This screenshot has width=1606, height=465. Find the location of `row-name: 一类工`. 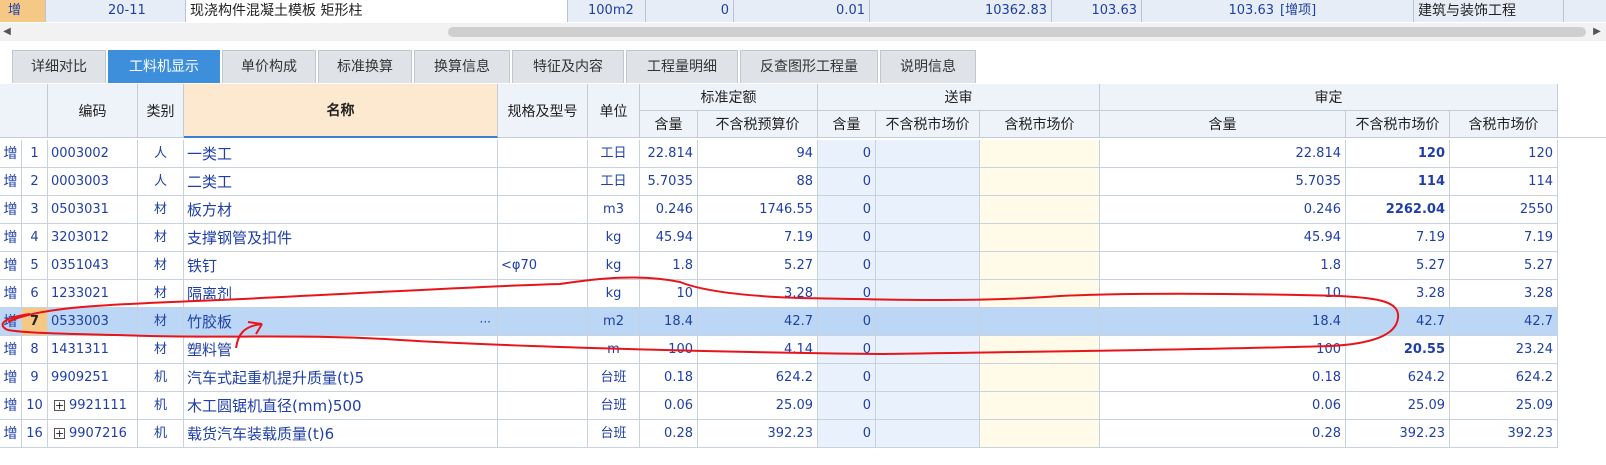

row-name: 一类工 is located at coordinates (341, 154).